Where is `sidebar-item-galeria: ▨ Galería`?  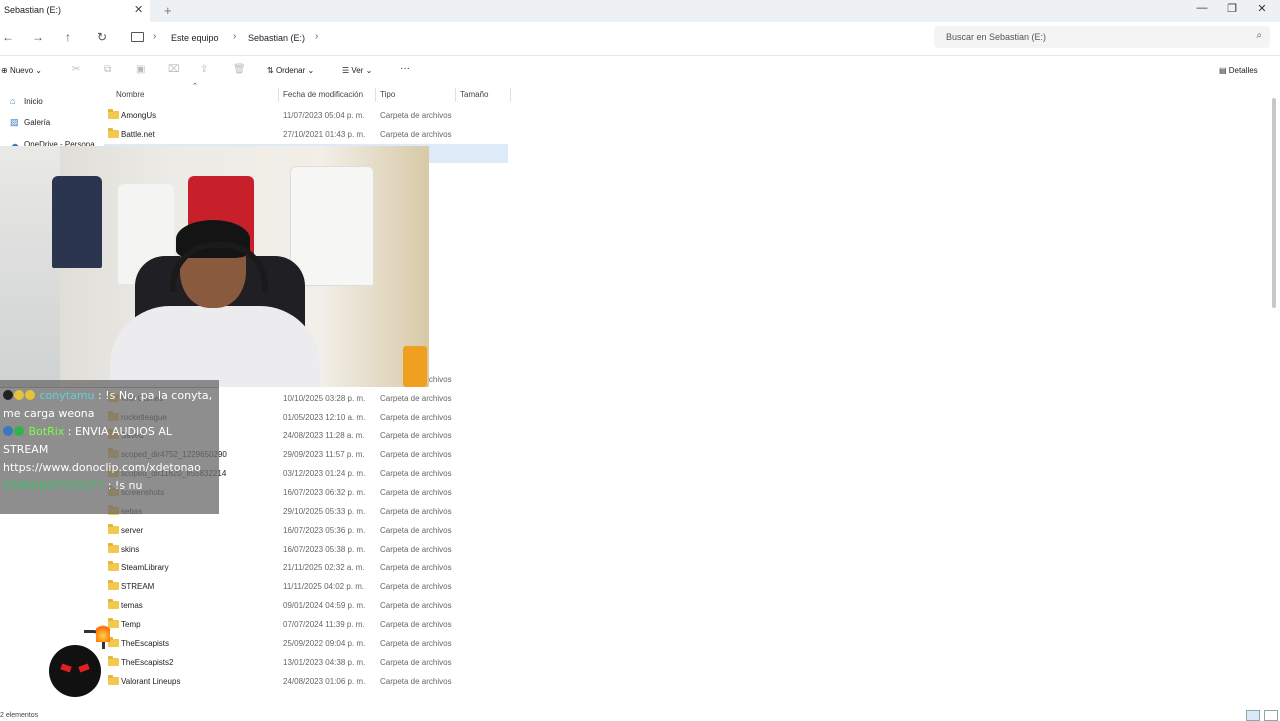 sidebar-item-galeria: ▨ Galería is located at coordinates (30, 122).